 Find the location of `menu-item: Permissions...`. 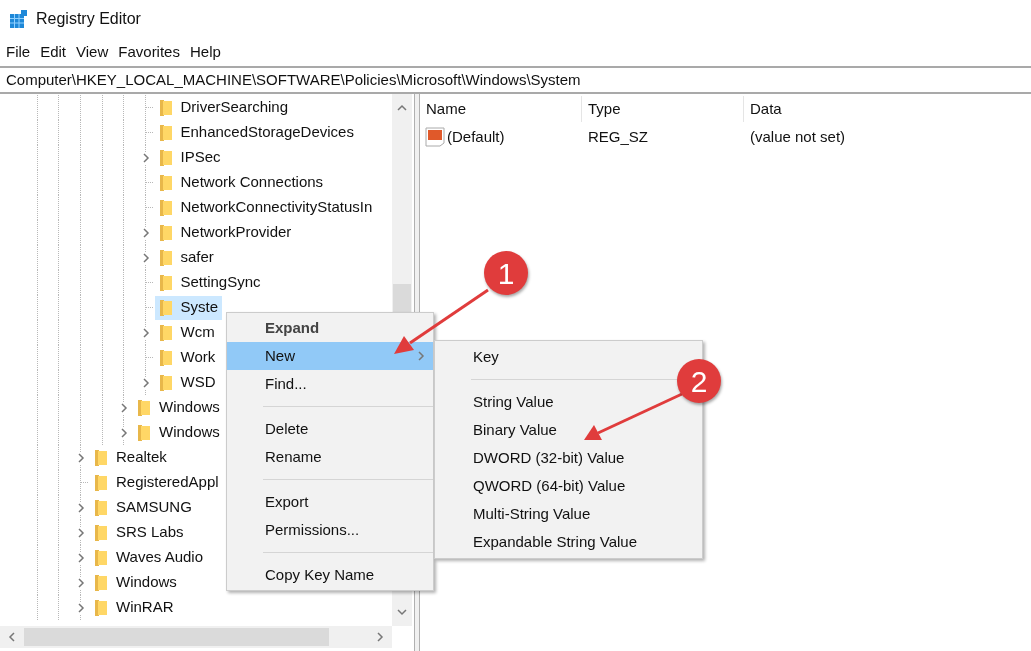

menu-item: Permissions... is located at coordinates (330, 530).